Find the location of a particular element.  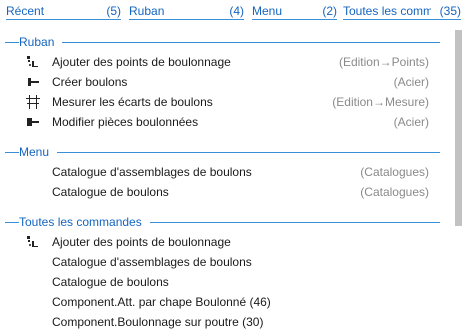

list-item: Catalogue d'assemblages de boulons is located at coordinates (224, 262).